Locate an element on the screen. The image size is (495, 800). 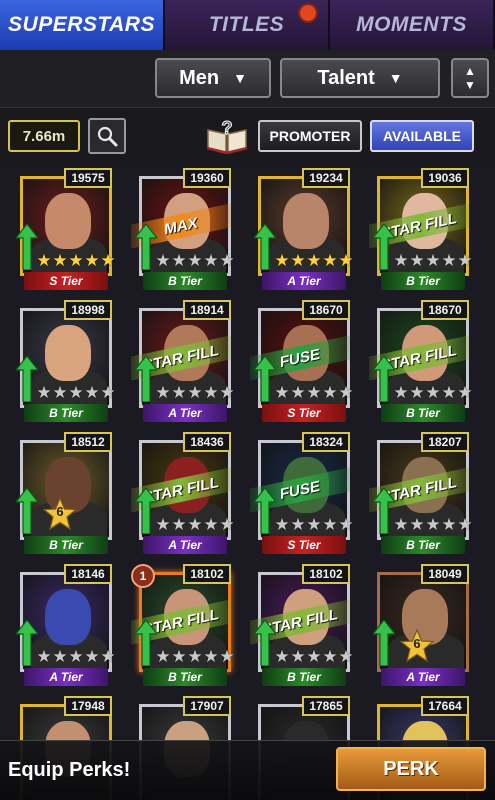
talent-score: 19036 is located at coordinates (445, 178).